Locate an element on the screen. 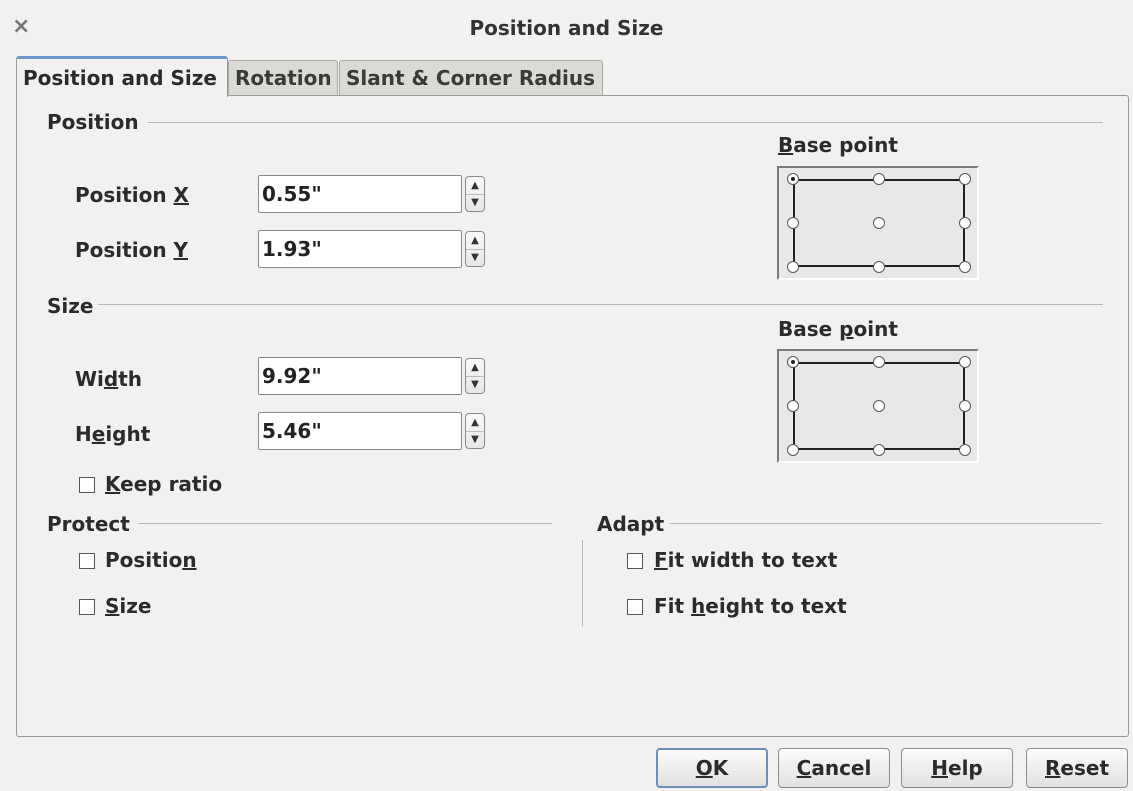 The image size is (1133, 791). title-bar: × Position and Size is located at coordinates (566, 28).